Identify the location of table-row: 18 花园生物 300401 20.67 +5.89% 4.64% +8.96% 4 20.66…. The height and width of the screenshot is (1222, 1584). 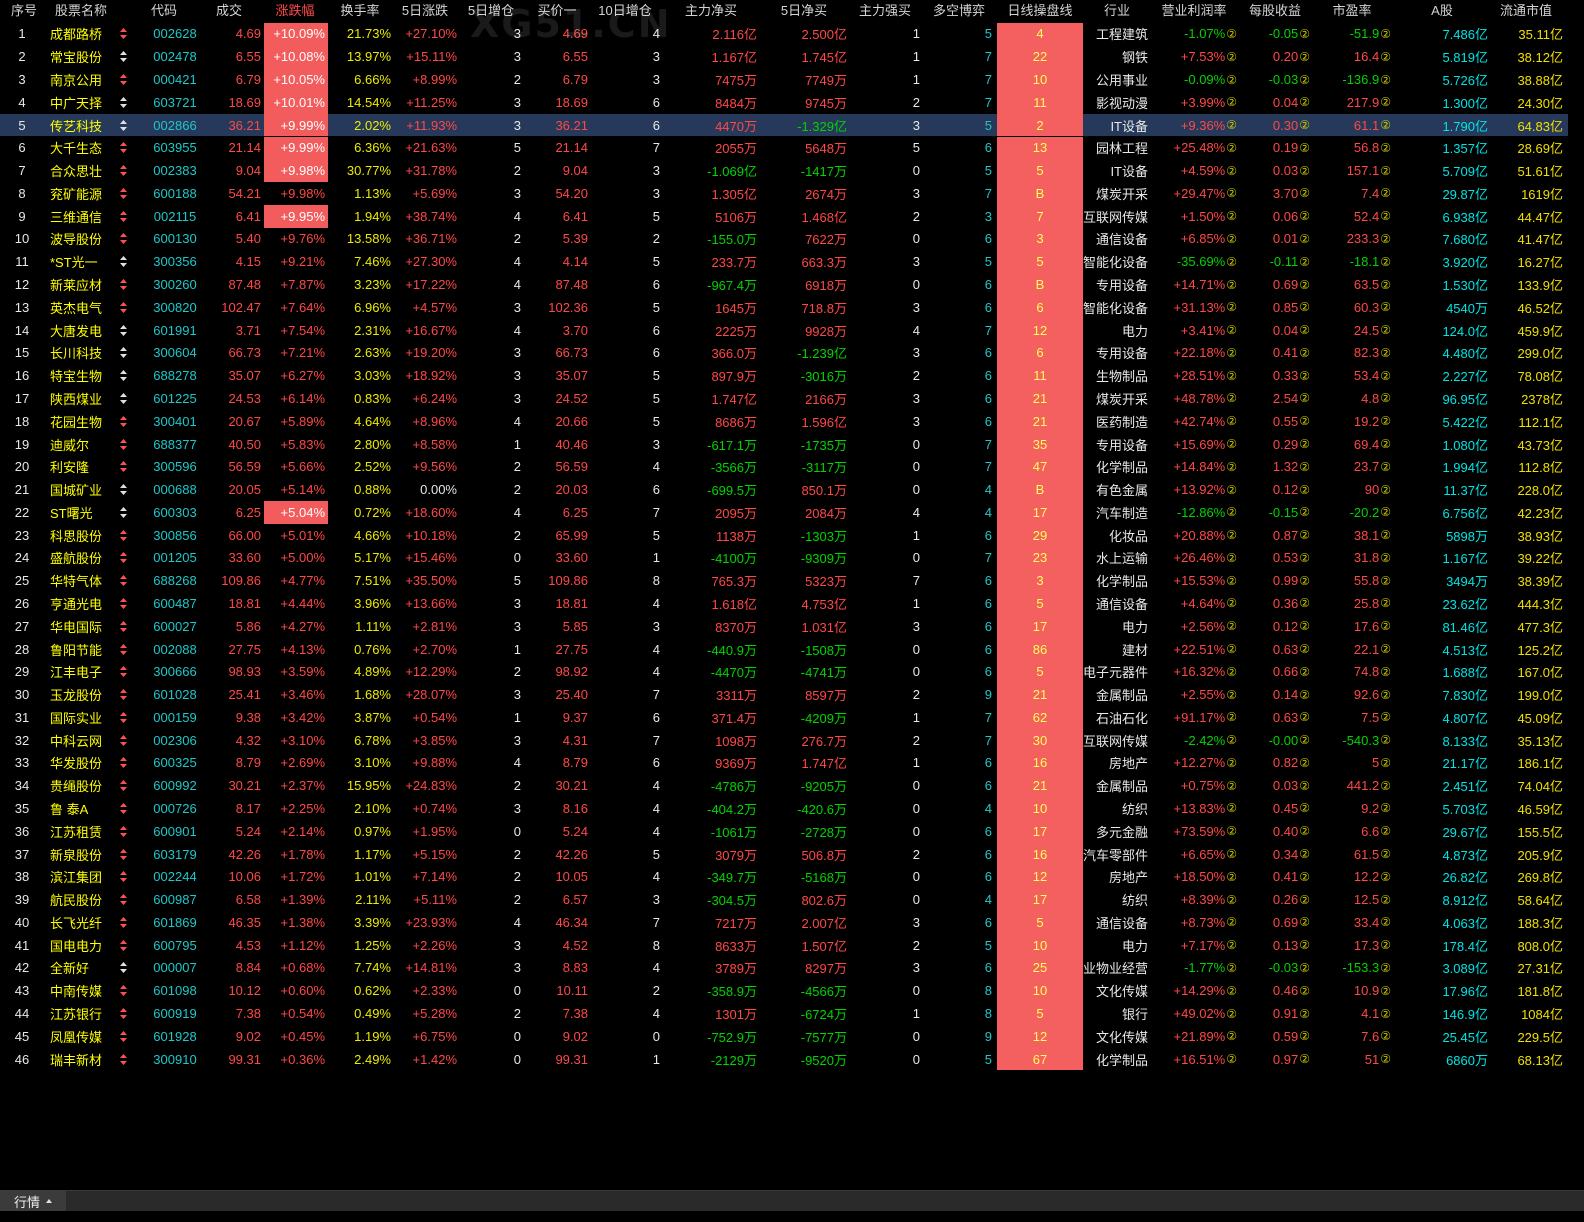
(784, 421).